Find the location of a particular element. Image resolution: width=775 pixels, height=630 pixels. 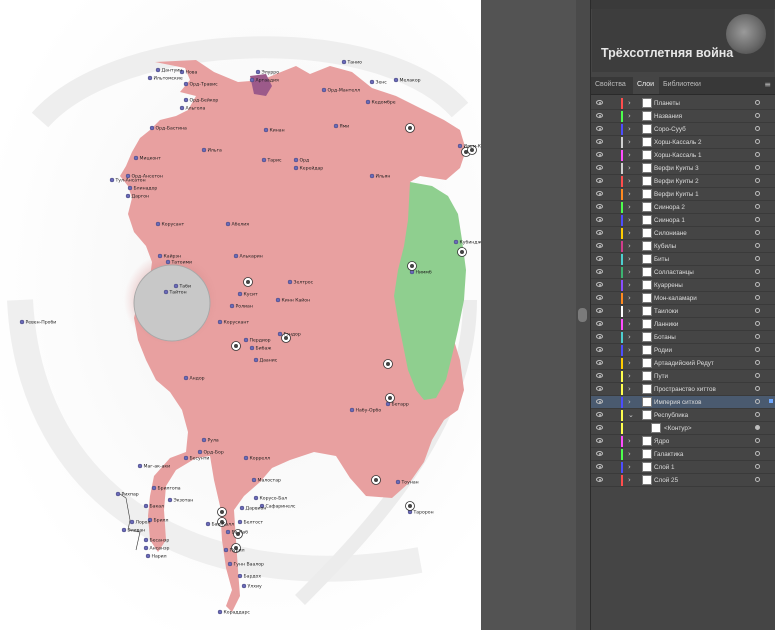

layer-row: › Слой 25 is located at coordinates (683, 480).